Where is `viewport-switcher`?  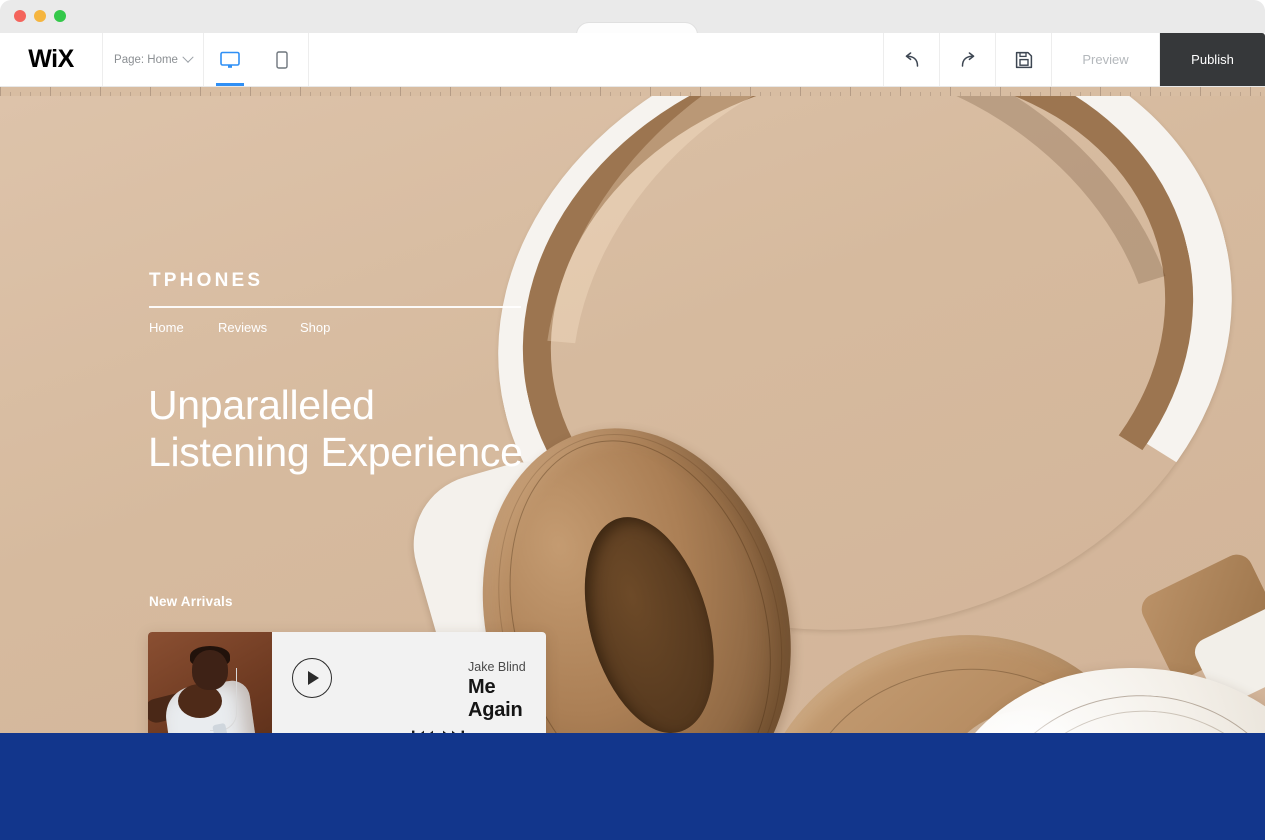 viewport-switcher is located at coordinates (256, 59).